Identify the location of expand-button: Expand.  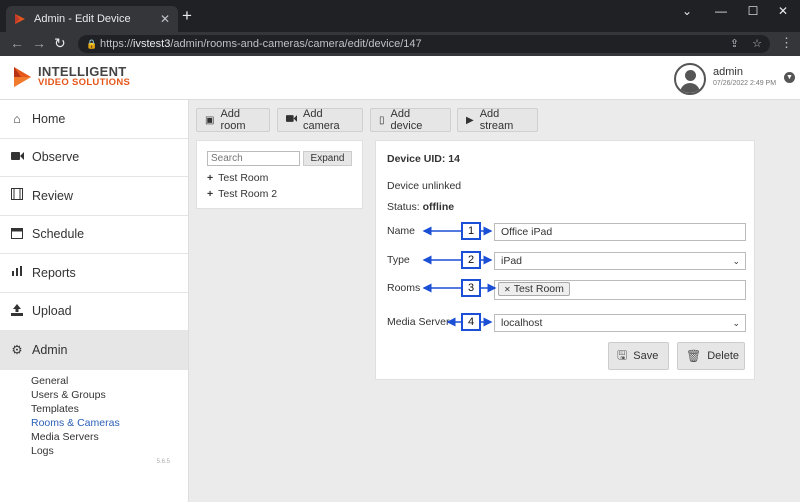
(327, 158).